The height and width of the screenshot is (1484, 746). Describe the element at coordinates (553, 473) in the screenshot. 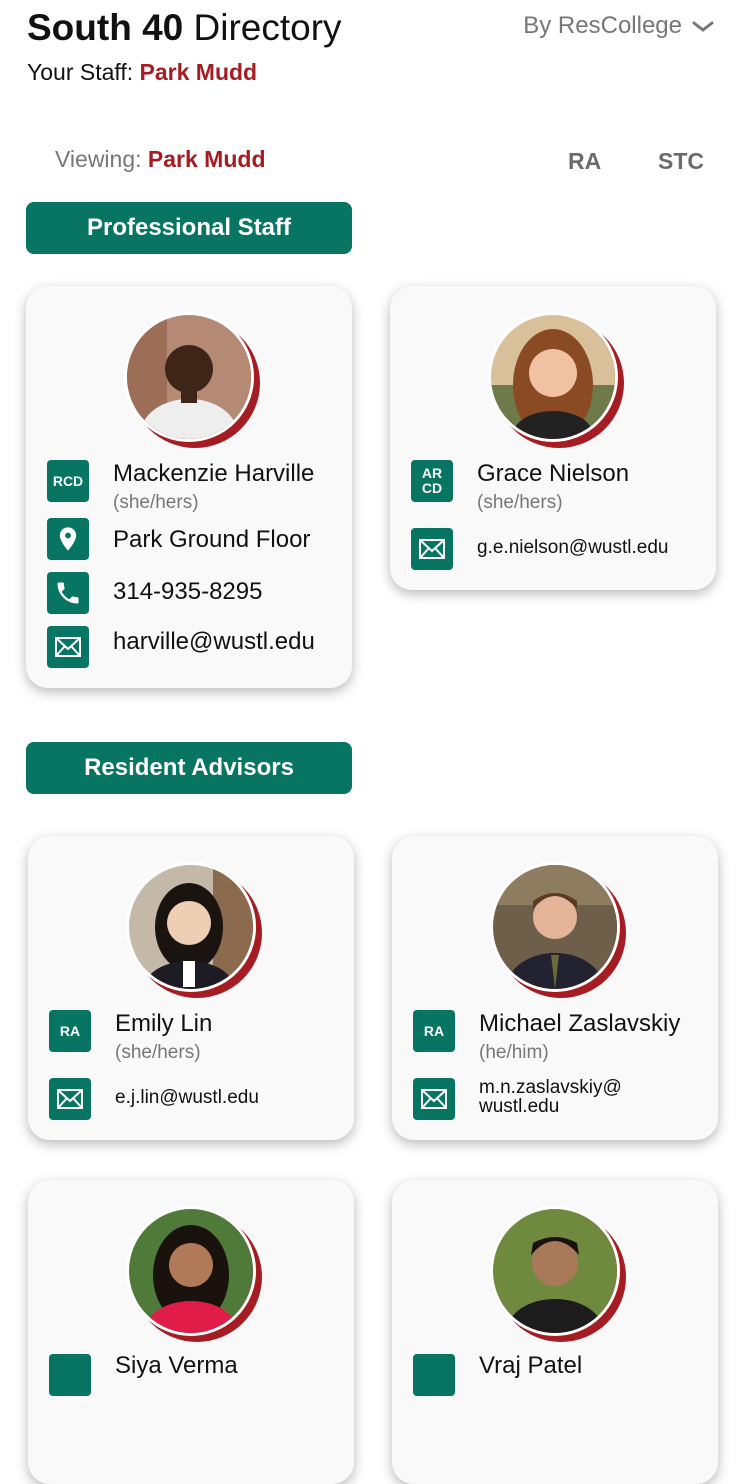

I see `staff-name: Grace Nielson` at that location.